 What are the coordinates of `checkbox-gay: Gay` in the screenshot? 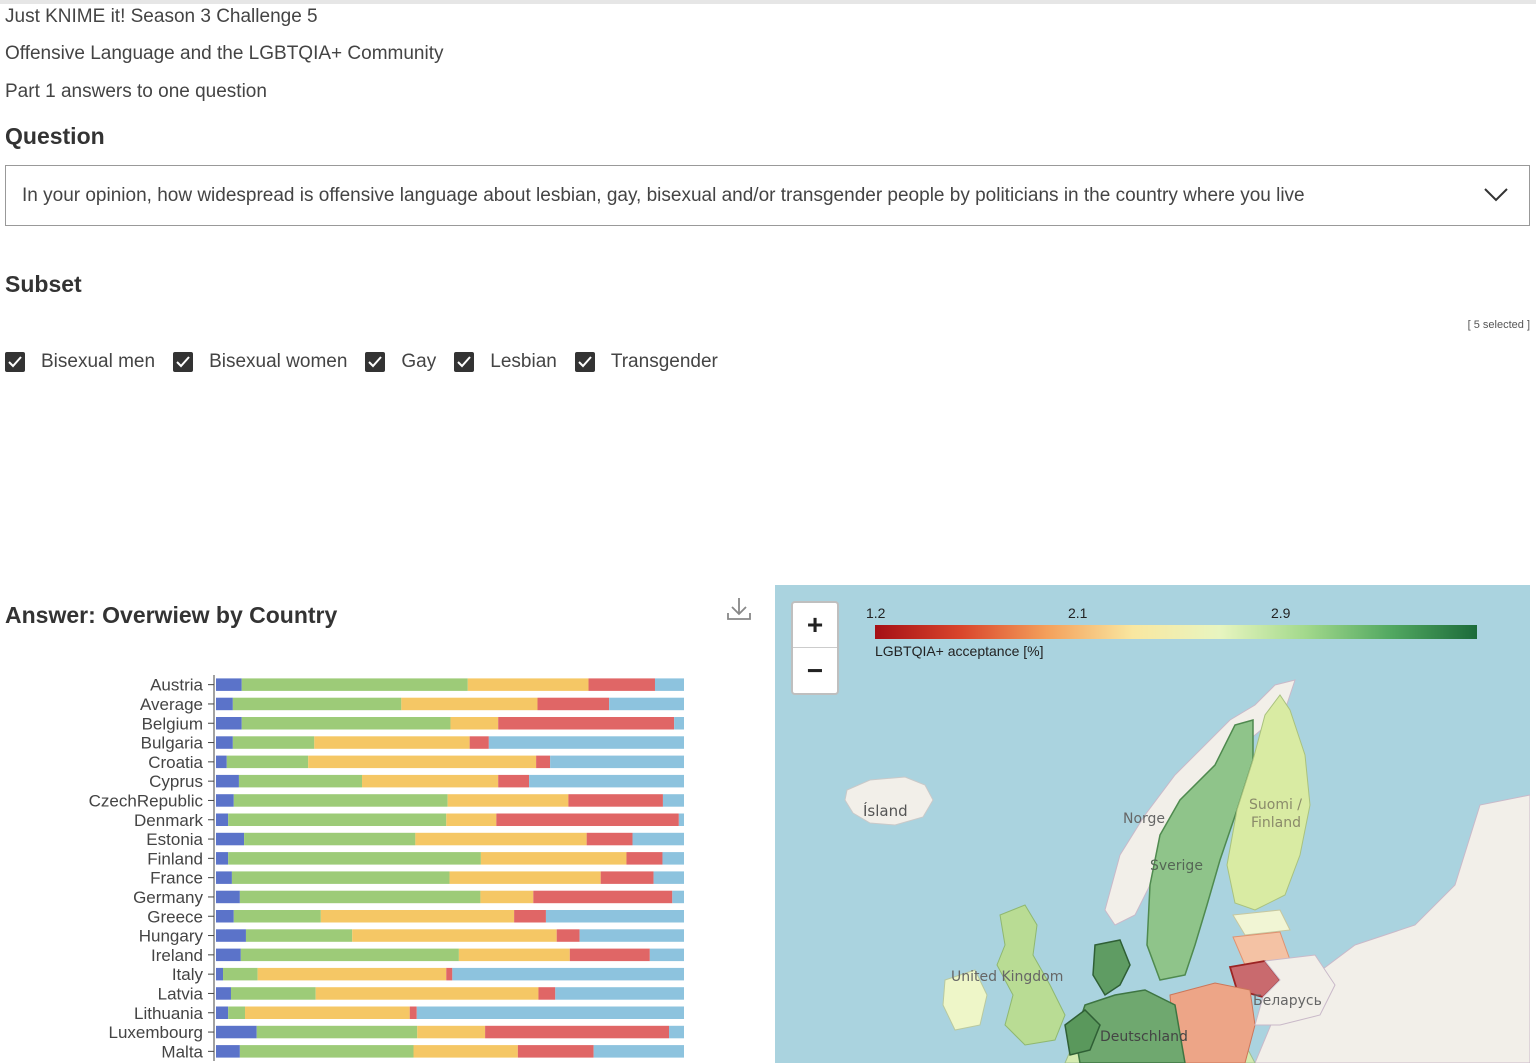 It's located at (400, 362).